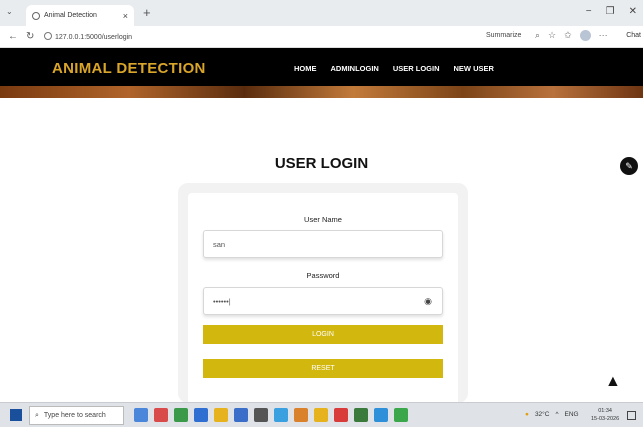 The image size is (643, 427). What do you see at coordinates (222, 301) in the screenshot?
I see `password-value: ••••••|` at bounding box center [222, 301].